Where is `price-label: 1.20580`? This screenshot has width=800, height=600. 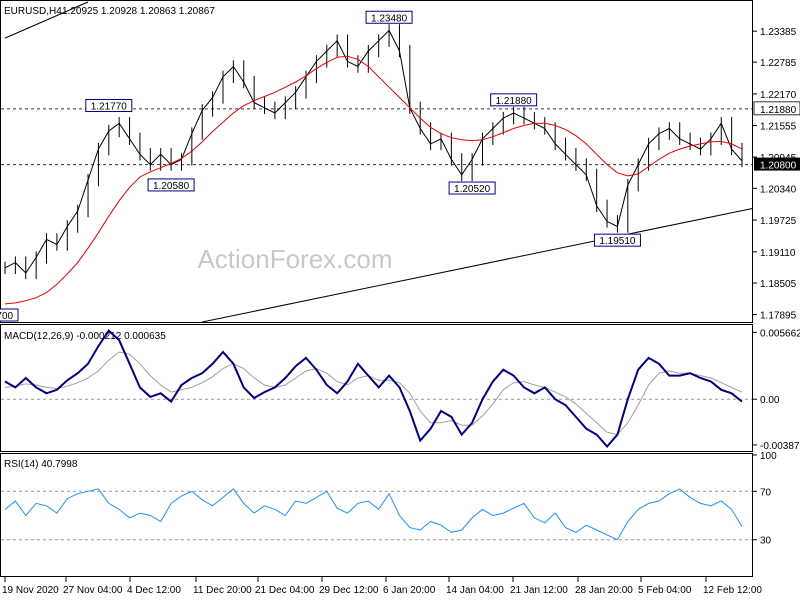
price-label: 1.20580 is located at coordinates (171, 186).